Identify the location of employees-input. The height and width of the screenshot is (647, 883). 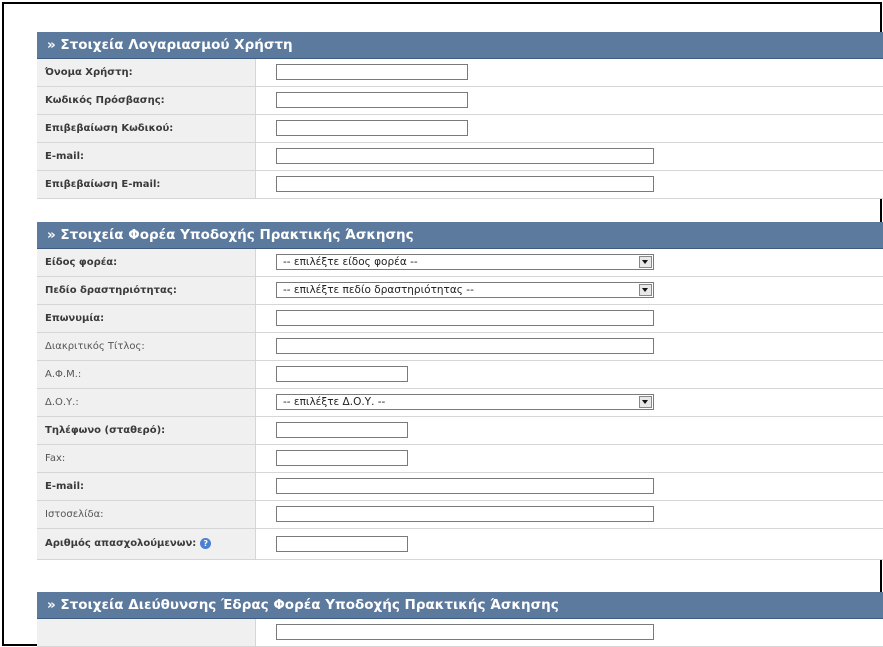
(342, 544).